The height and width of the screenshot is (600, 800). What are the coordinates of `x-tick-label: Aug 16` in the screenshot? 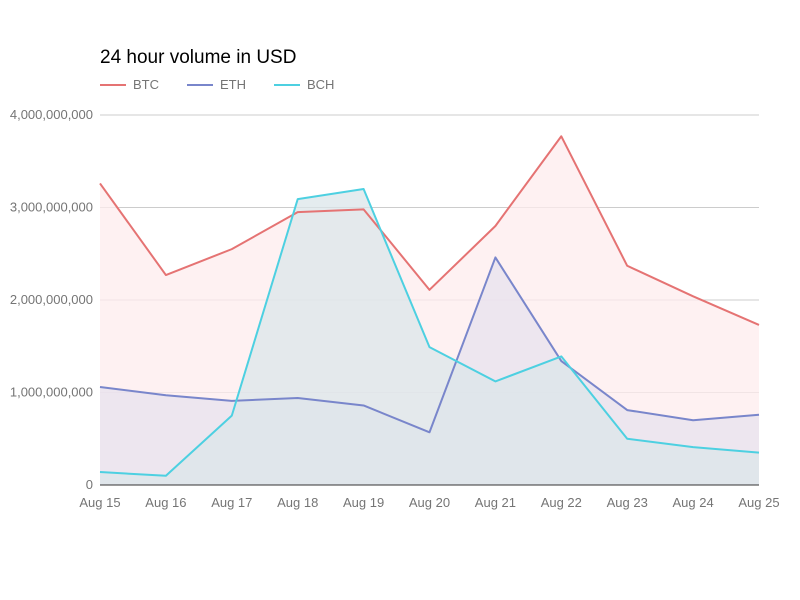 It's located at (165, 502).